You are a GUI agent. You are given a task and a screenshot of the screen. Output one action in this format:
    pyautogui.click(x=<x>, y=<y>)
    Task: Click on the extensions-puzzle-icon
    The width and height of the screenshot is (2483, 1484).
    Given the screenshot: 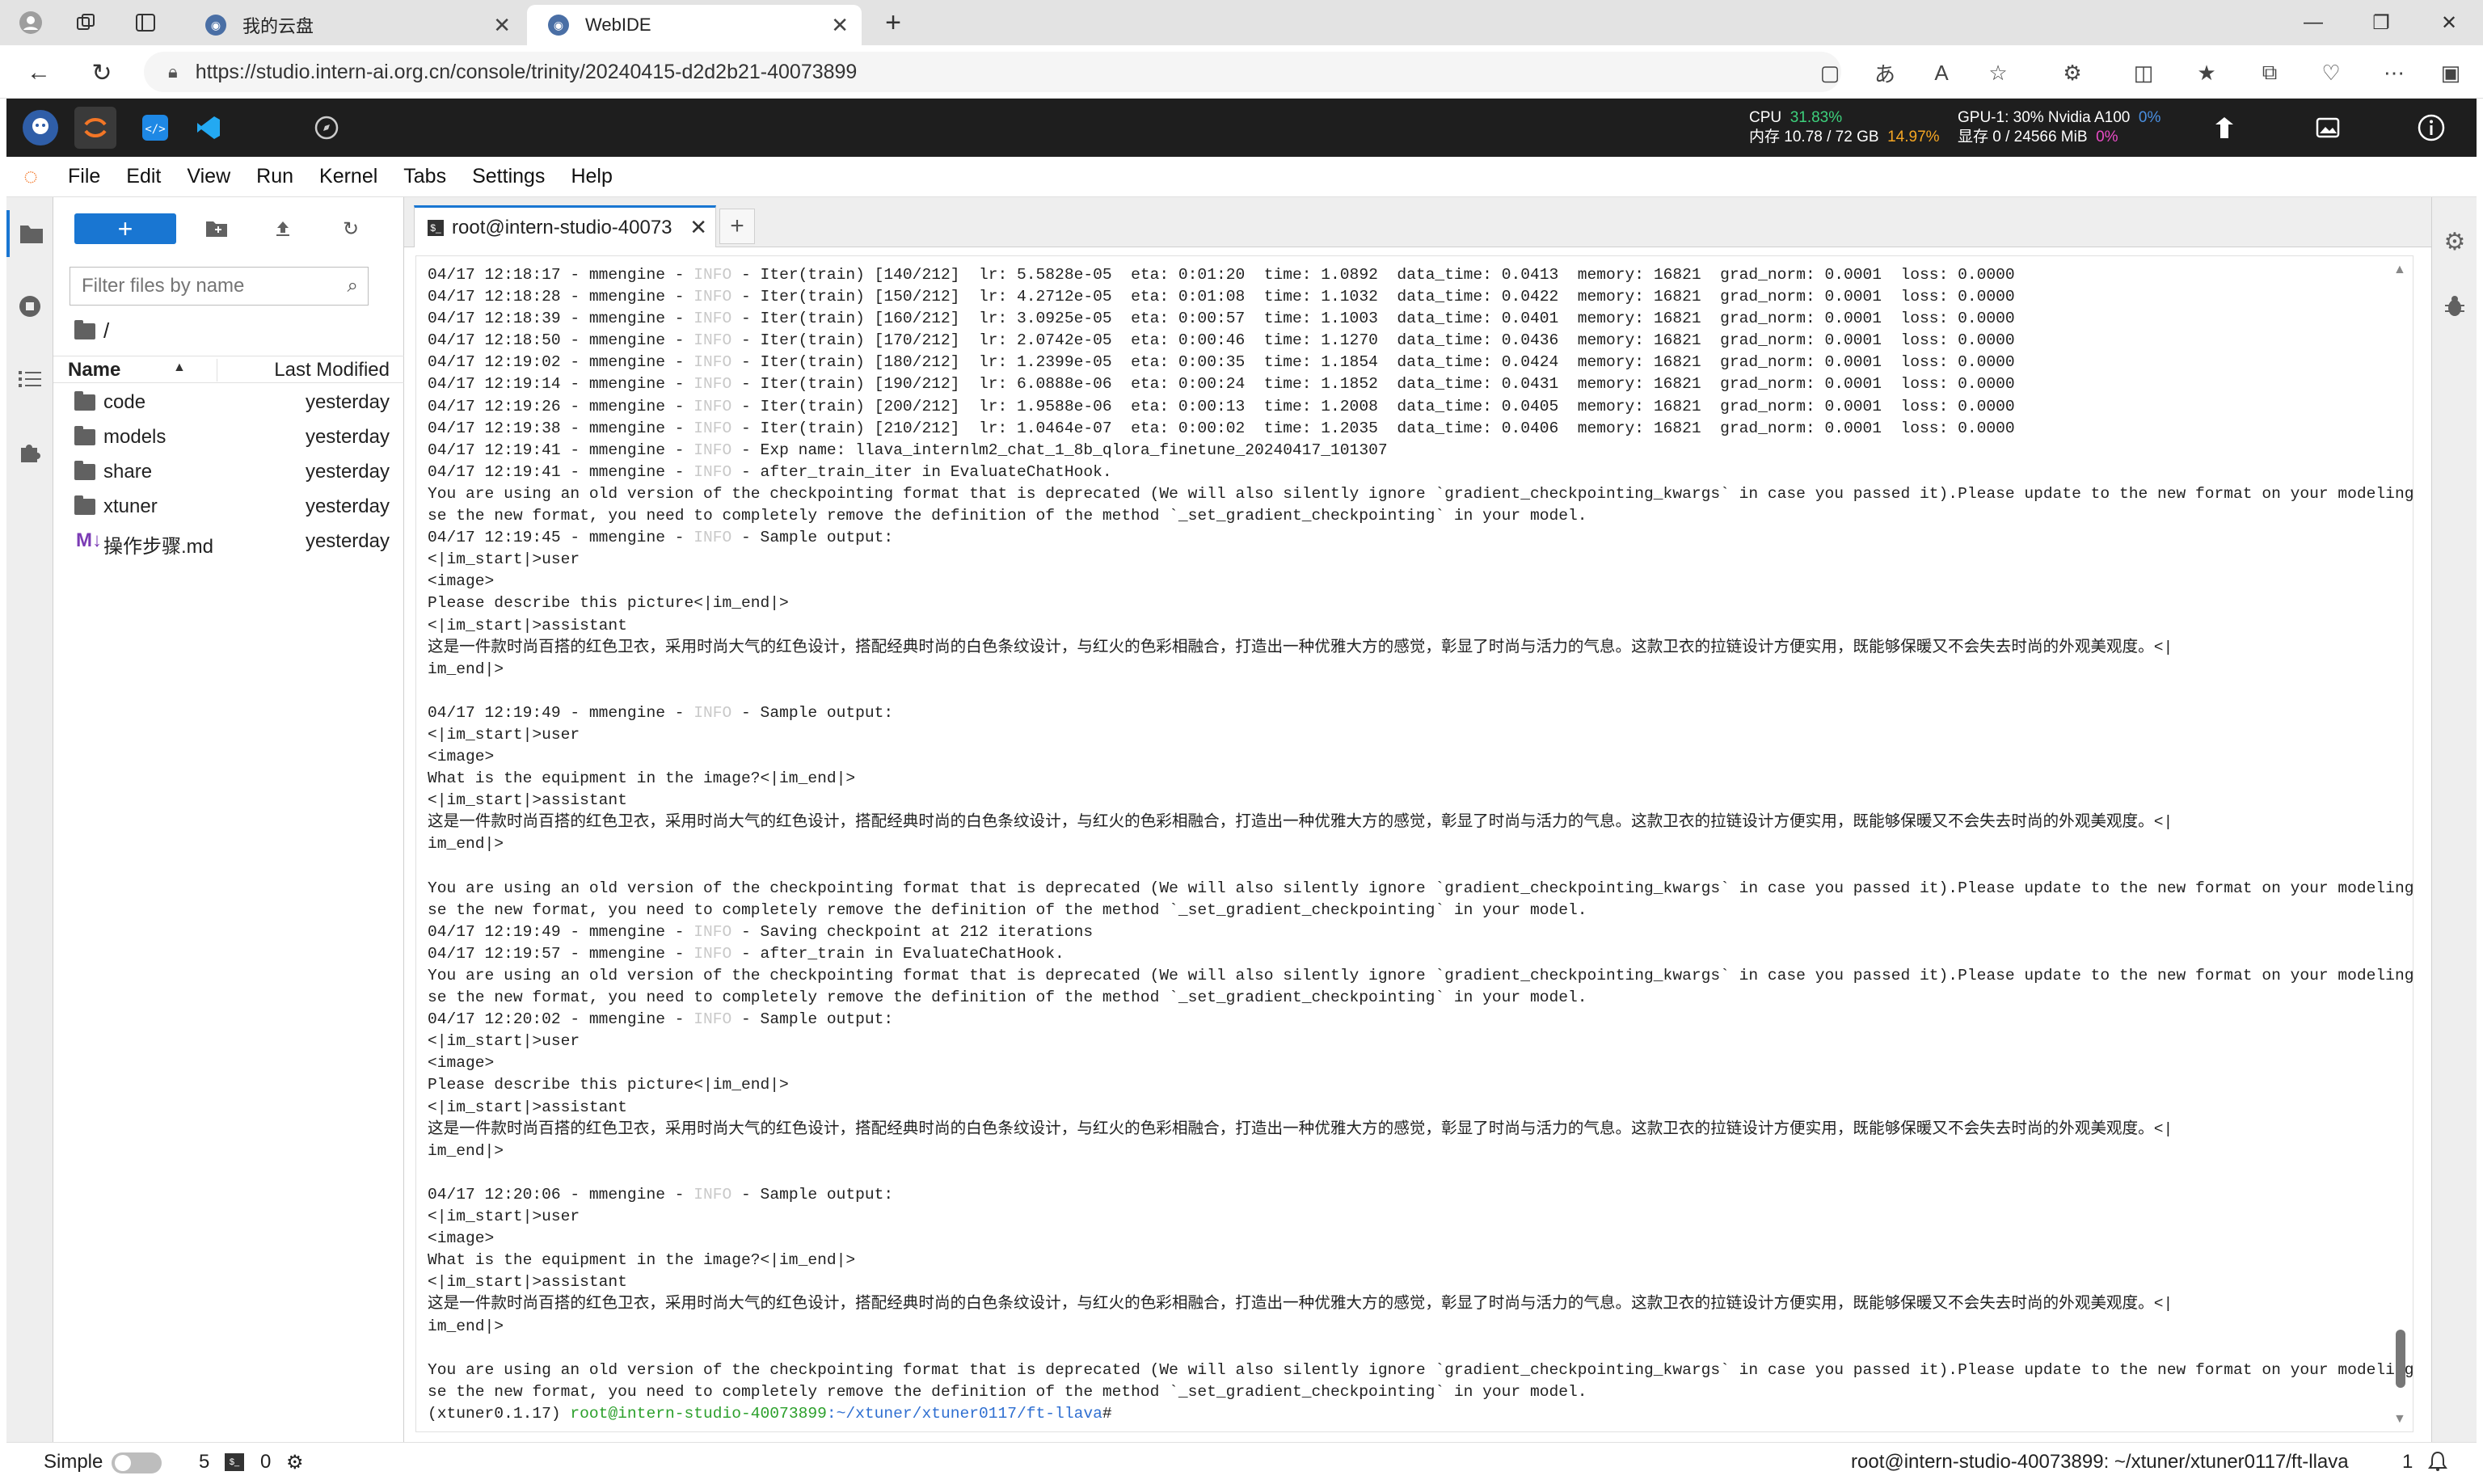 What is the action you would take?
    pyautogui.click(x=29, y=451)
    